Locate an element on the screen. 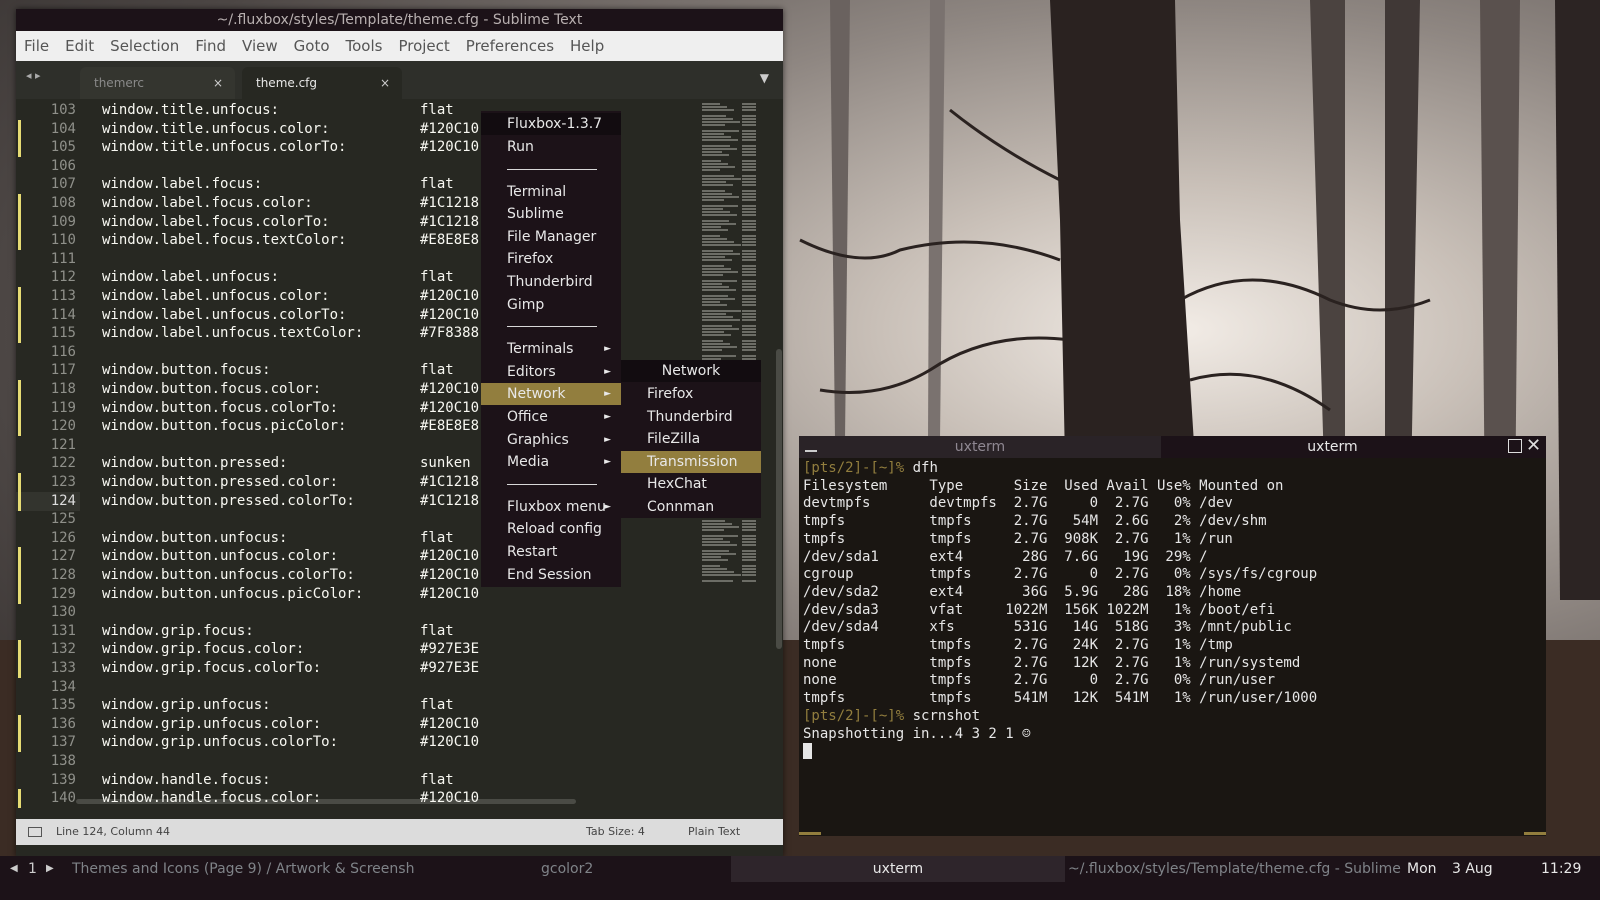 Image resolution: width=1600 pixels, height=900 pixels. code-line: 124 window.button.pressed.colorTo: #1C1218 is located at coordinates (247, 501).